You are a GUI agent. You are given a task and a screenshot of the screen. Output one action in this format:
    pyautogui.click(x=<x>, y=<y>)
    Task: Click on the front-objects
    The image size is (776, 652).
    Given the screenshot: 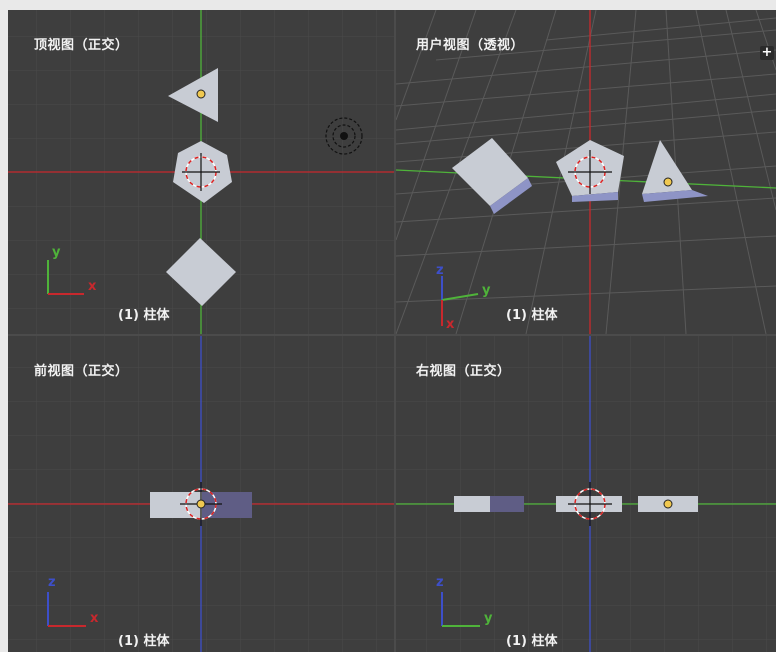 What is the action you would take?
    pyautogui.click(x=176, y=505)
    